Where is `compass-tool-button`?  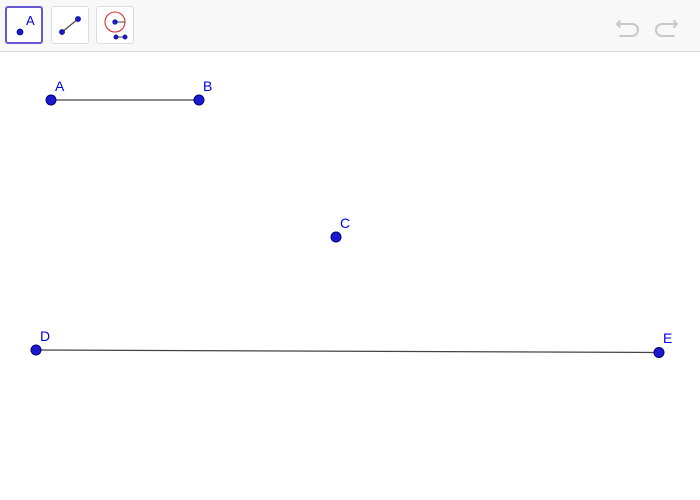
compass-tool-button is located at coordinates (115, 25).